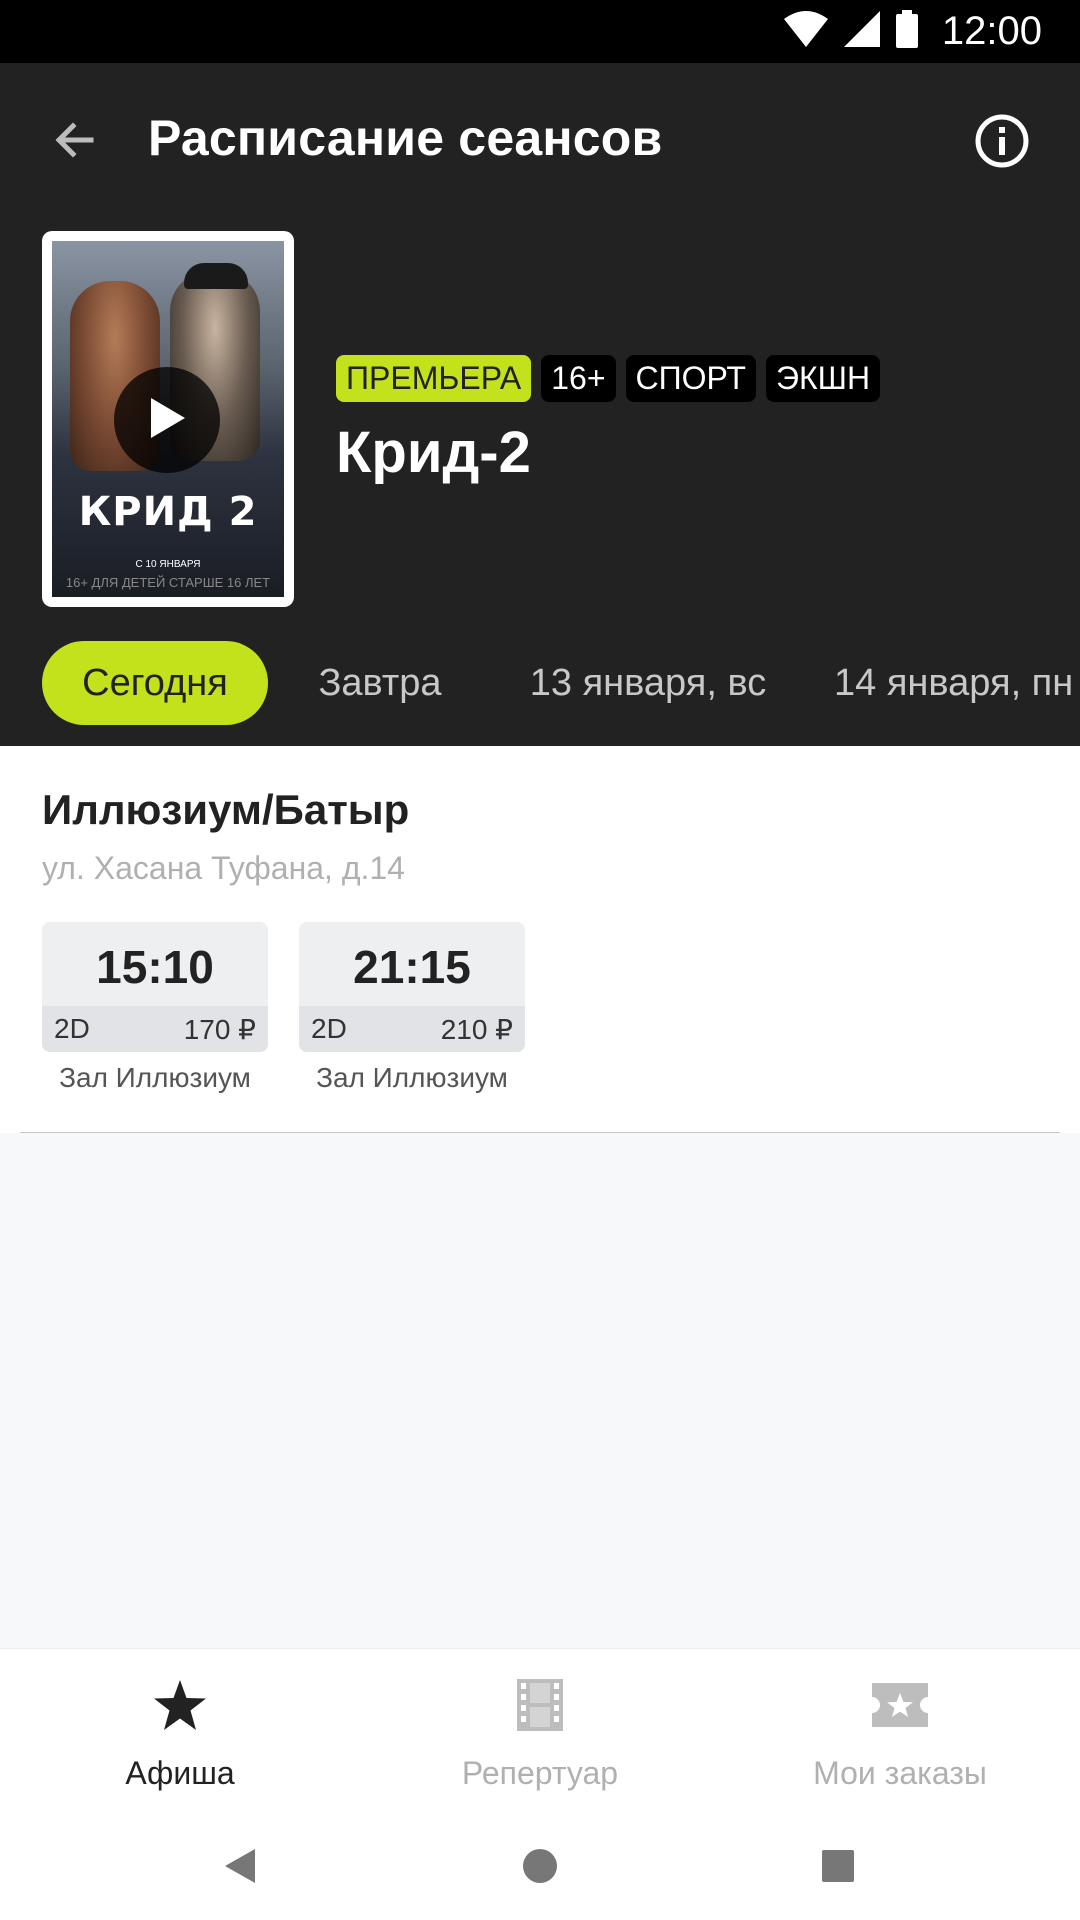  I want to click on page-title: Расписание сеансов, so click(405, 138).